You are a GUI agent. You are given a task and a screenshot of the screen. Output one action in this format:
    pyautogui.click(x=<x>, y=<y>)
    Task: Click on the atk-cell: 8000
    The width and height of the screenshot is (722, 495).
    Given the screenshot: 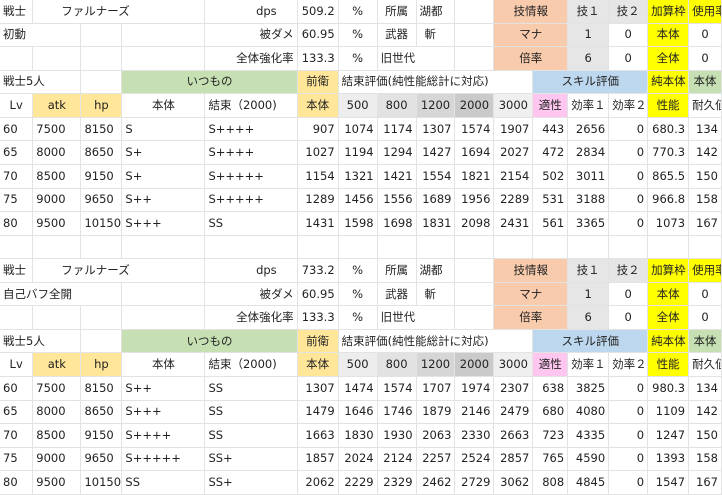 What is the action you would take?
    pyautogui.click(x=57, y=412)
    